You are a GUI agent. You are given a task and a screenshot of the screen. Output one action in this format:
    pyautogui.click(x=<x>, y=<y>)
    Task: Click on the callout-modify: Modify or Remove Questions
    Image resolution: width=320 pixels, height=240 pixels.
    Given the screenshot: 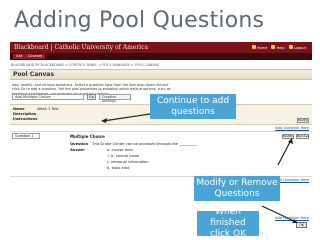 What is the action you would take?
    pyautogui.click(x=237, y=188)
    